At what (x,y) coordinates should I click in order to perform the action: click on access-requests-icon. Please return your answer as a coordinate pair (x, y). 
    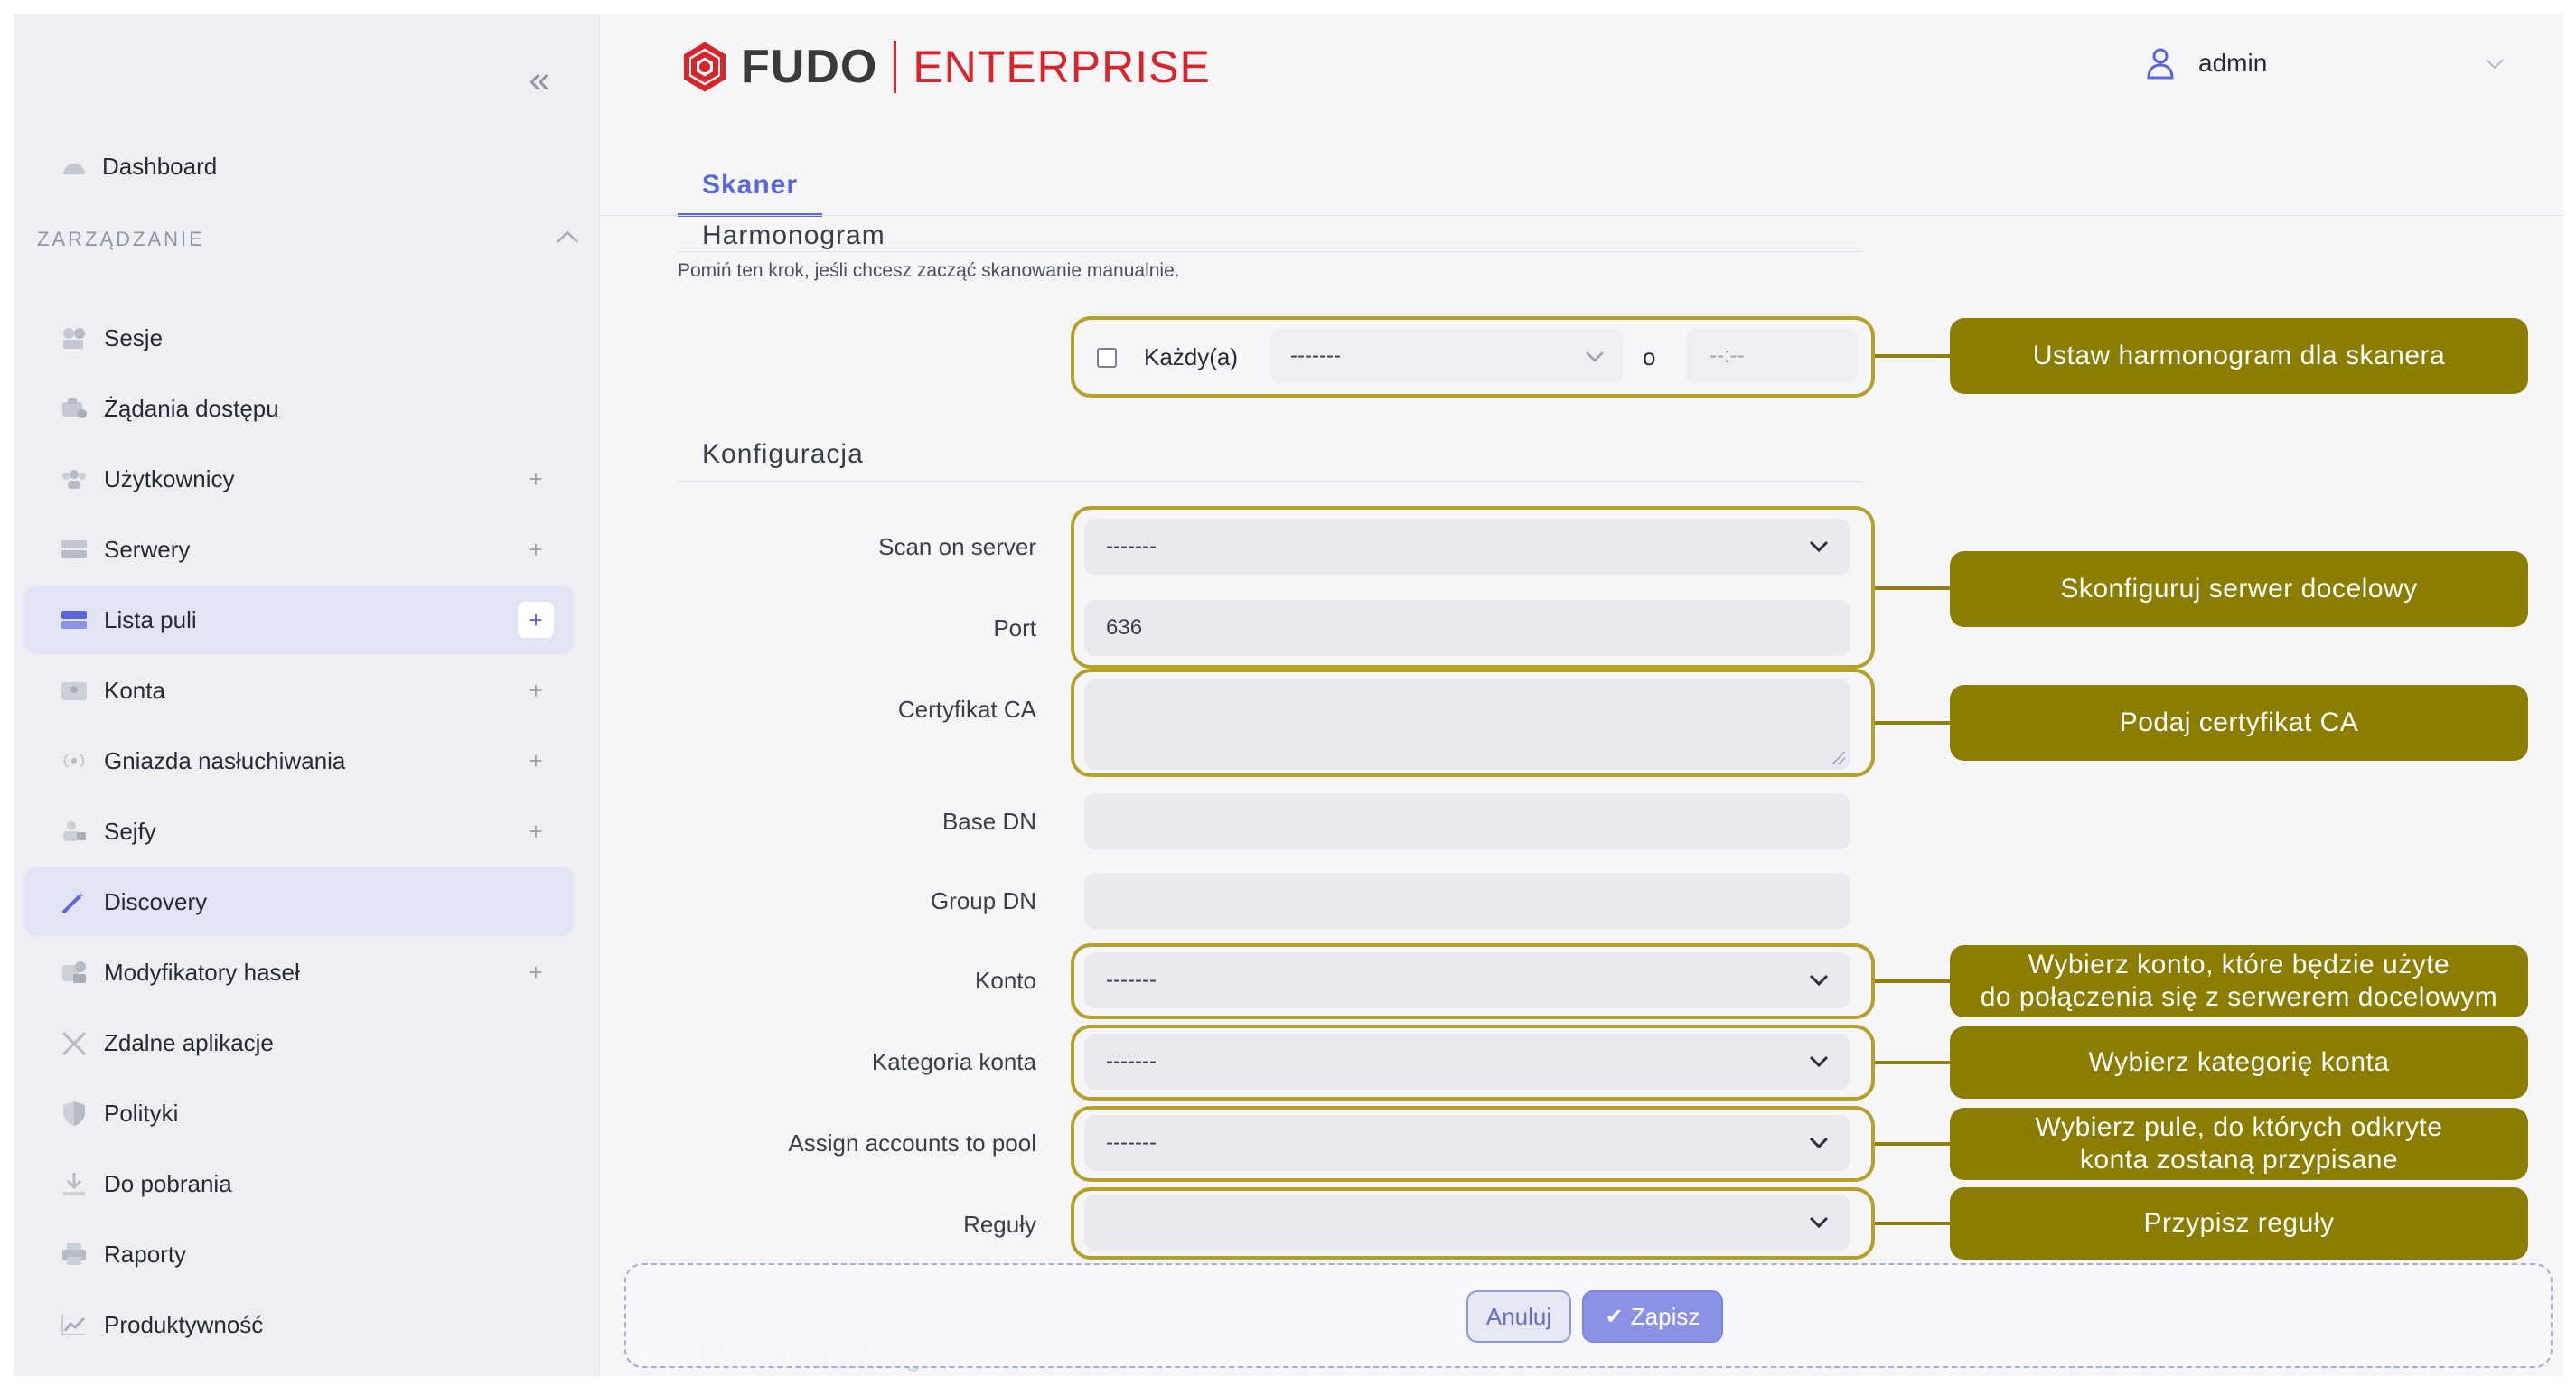
    Looking at the image, I should click on (74, 409).